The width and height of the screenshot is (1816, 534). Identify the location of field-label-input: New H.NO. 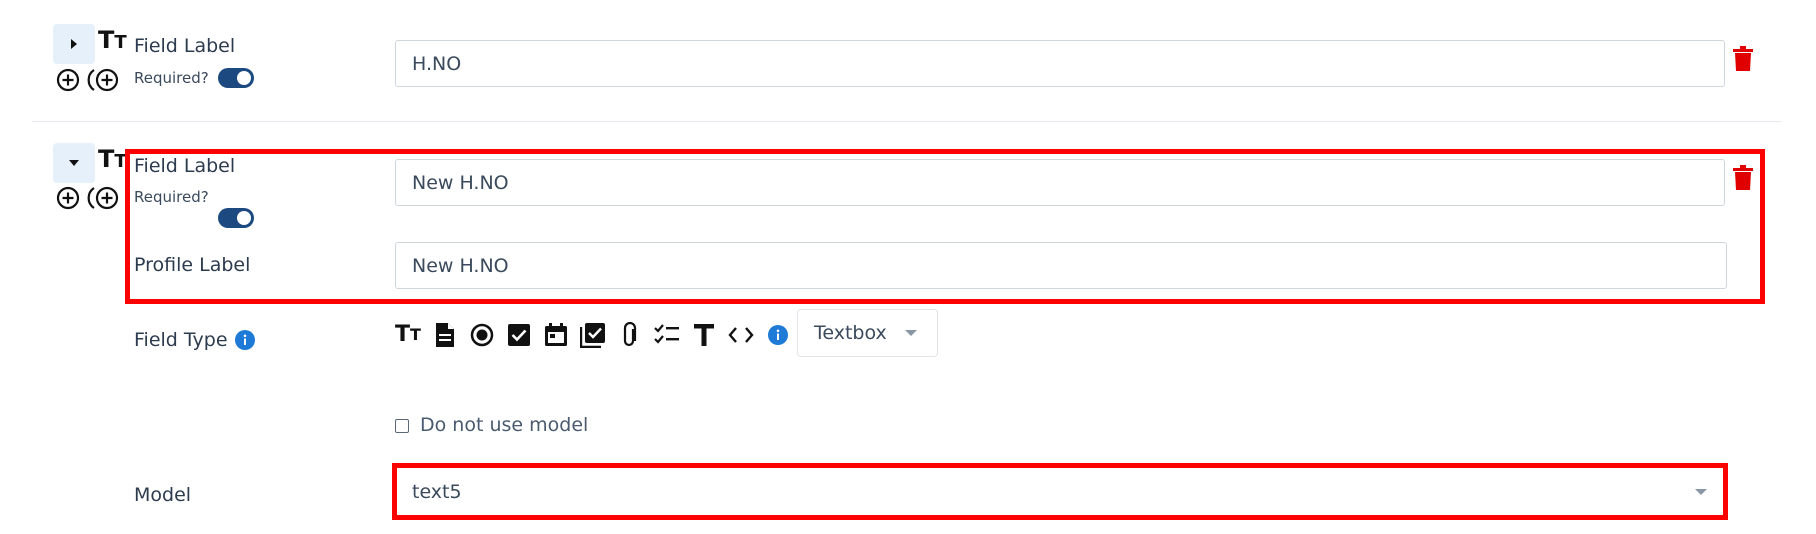
(1060, 182).